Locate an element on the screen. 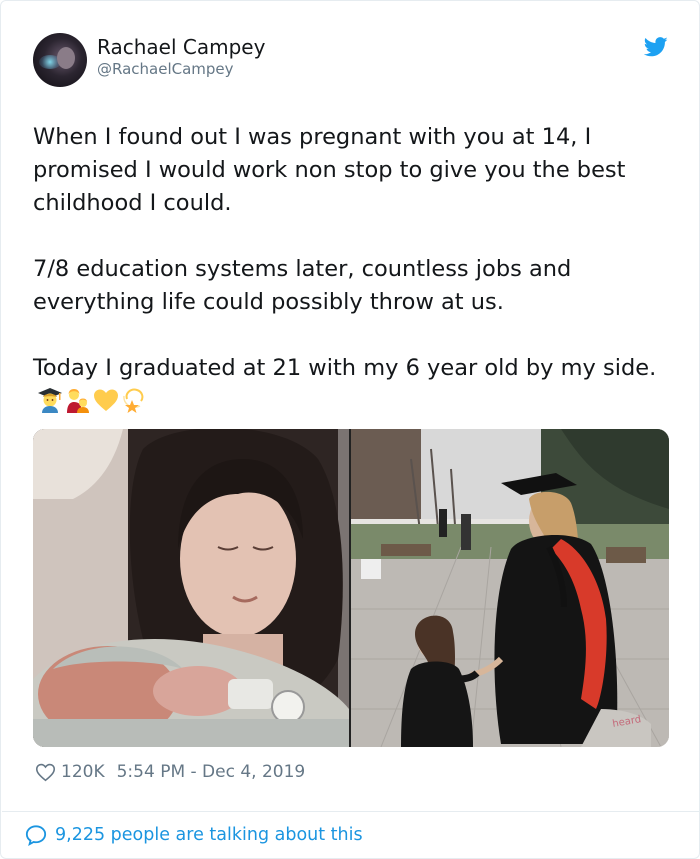 Image resolution: width=700 pixels, height=859 pixels. author-handle: @RachaelCampey is located at coordinates (165, 69).